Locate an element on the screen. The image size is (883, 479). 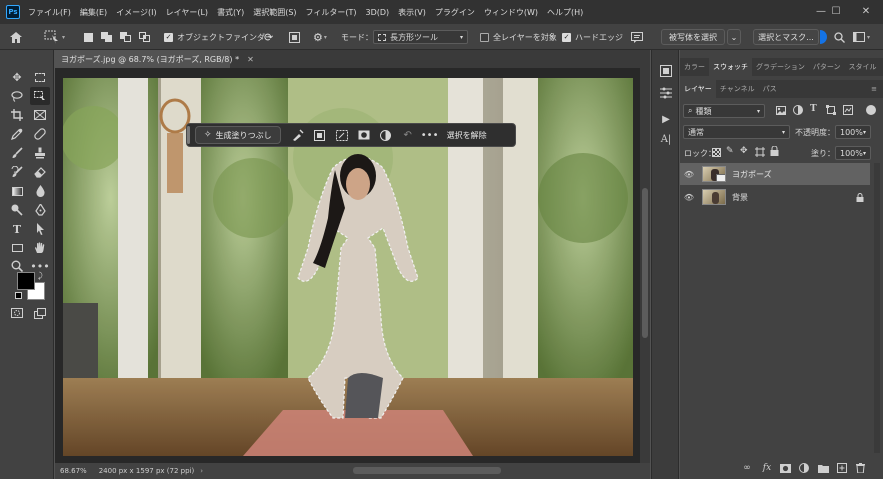
actions-play-icon: ▶ is located at coordinates (666, 119).